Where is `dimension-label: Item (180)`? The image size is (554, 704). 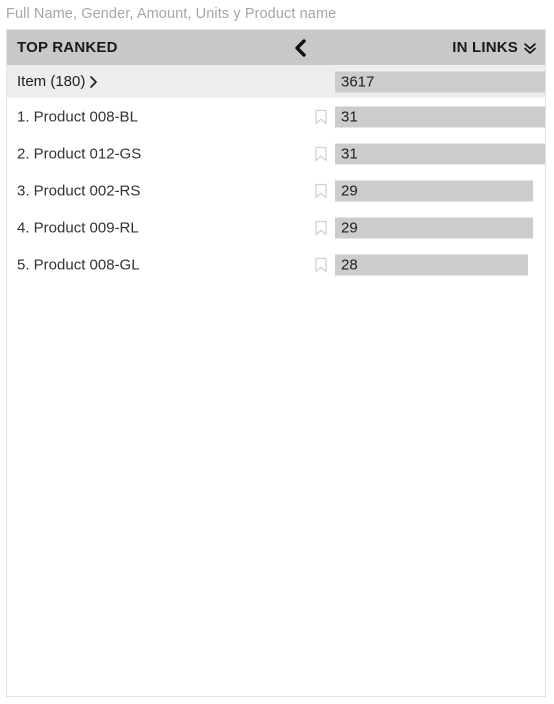
dimension-label: Item (180) is located at coordinates (51, 81).